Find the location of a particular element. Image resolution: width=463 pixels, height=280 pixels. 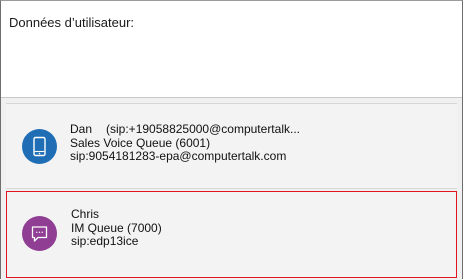

phone-avatar is located at coordinates (39, 146).